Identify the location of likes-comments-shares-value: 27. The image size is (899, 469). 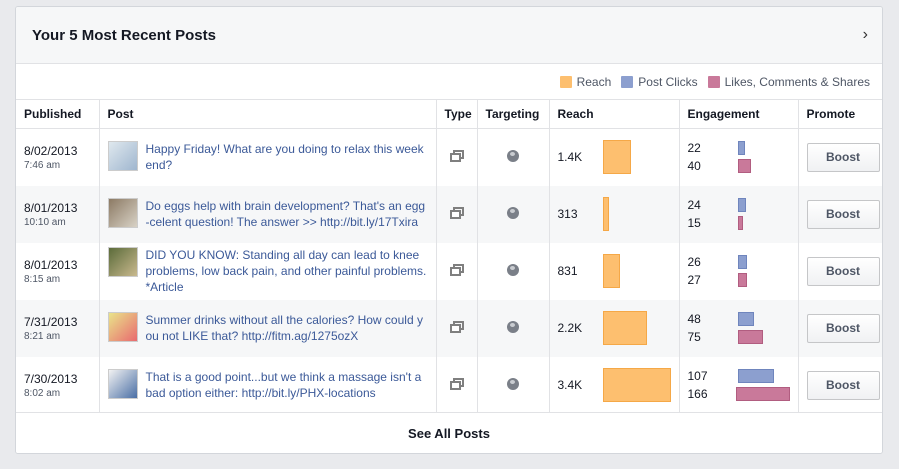
(694, 280).